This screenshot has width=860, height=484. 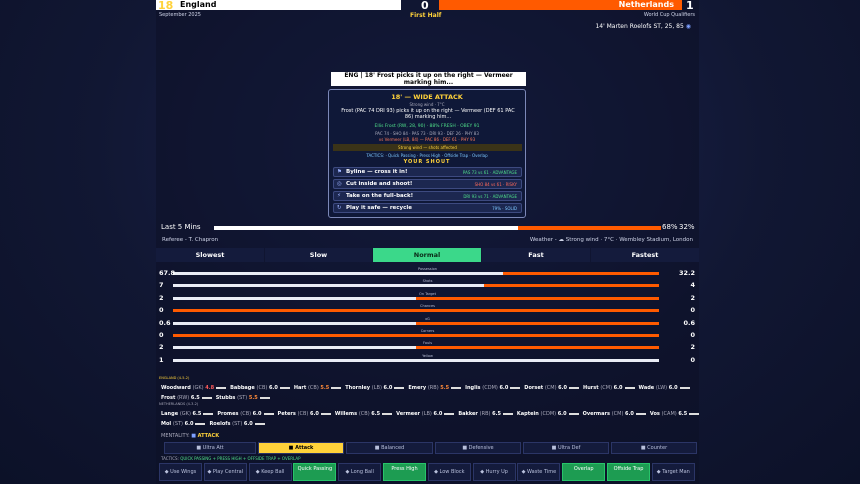 What do you see at coordinates (614, 414) in the screenshot?
I see `player-chip: Overmars (CM) 6.0` at bounding box center [614, 414].